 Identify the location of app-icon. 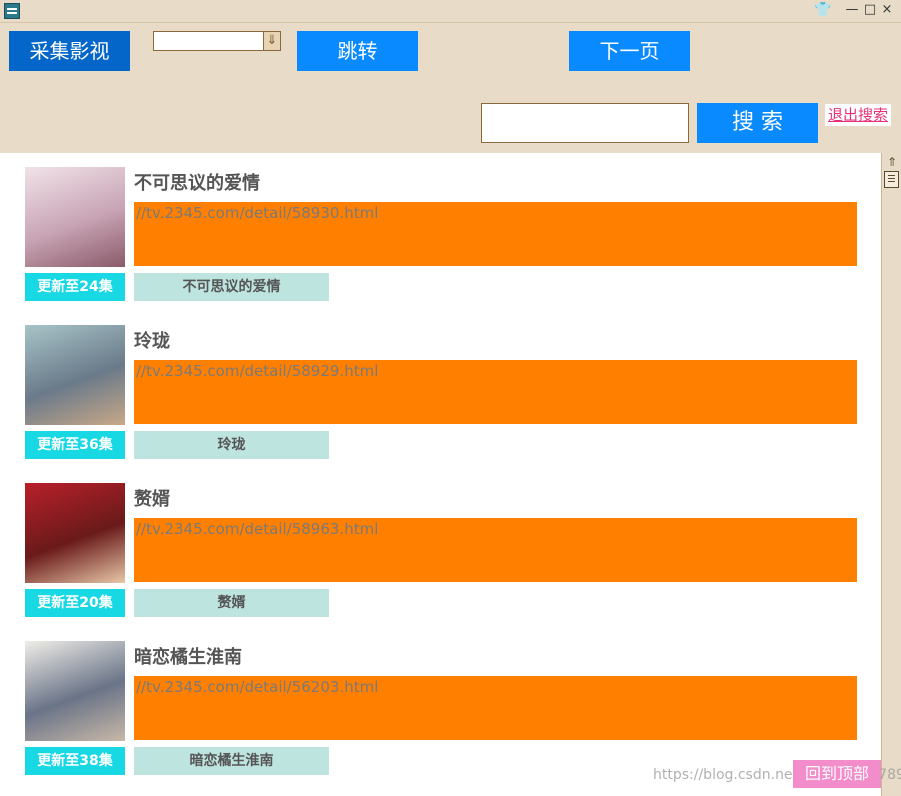
(12, 11).